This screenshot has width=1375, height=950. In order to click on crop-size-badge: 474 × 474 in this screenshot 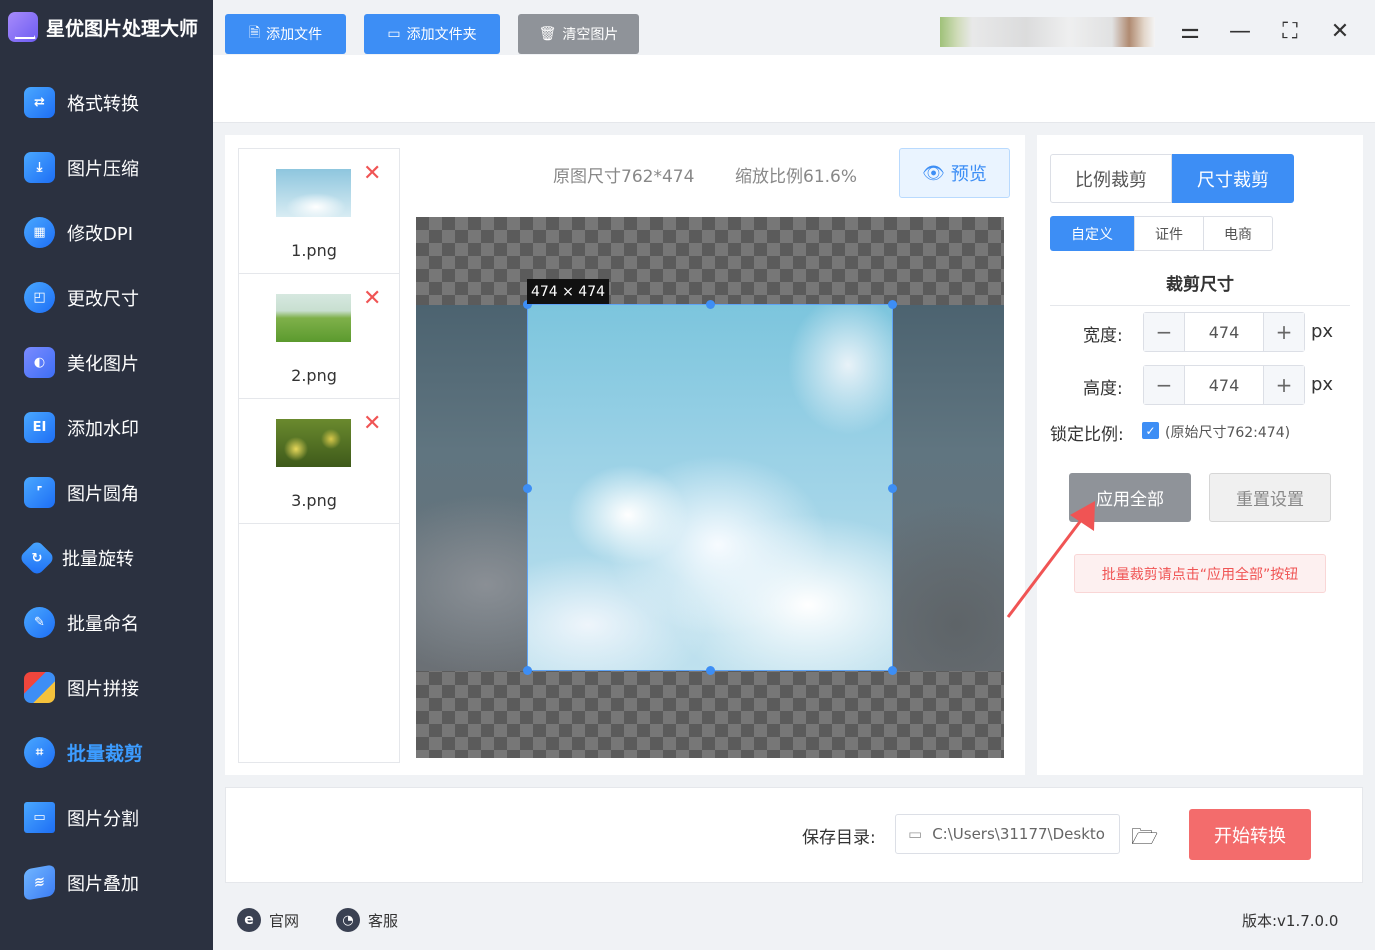, I will do `click(568, 291)`.